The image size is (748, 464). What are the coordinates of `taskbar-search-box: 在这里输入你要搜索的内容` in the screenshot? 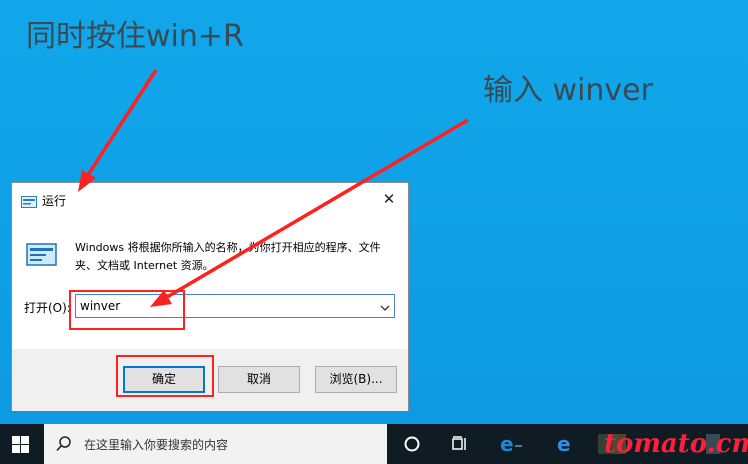 It's located at (215, 444).